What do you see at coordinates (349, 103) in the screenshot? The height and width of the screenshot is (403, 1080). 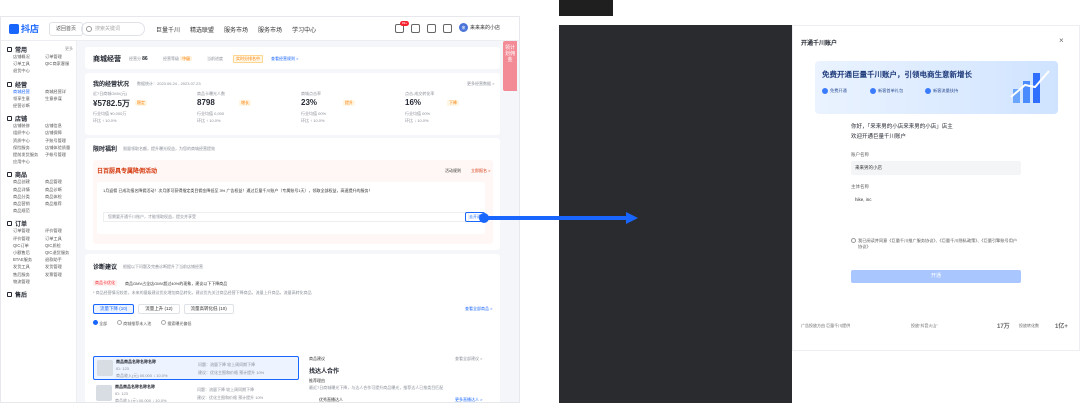 I see `metric-tag: 提升` at bounding box center [349, 103].